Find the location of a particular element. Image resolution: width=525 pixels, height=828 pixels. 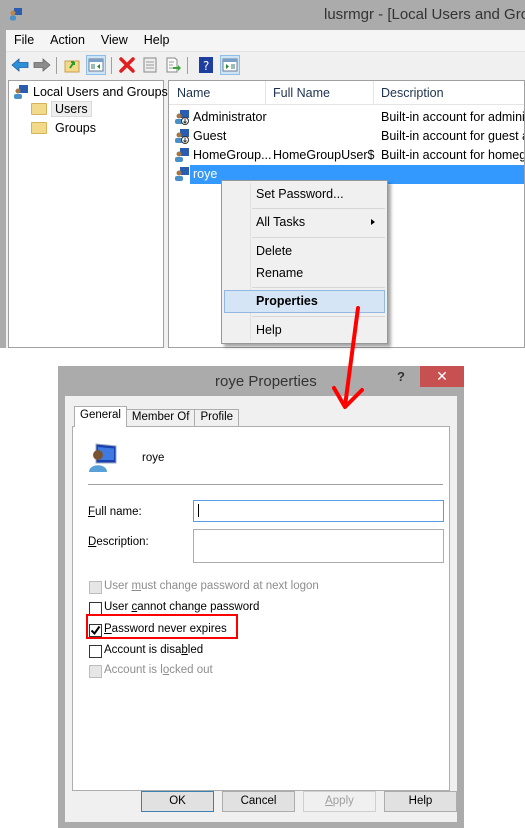

column-header-full-name: Full Name is located at coordinates (301, 93).